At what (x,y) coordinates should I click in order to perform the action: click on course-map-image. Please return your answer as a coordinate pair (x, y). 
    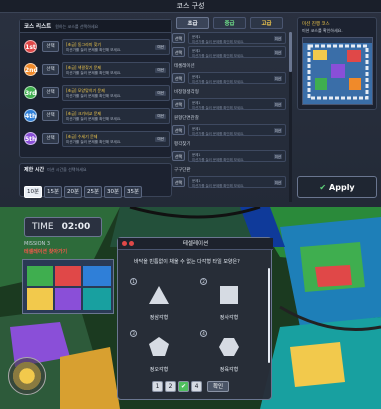
    Looking at the image, I should click on (337, 71).